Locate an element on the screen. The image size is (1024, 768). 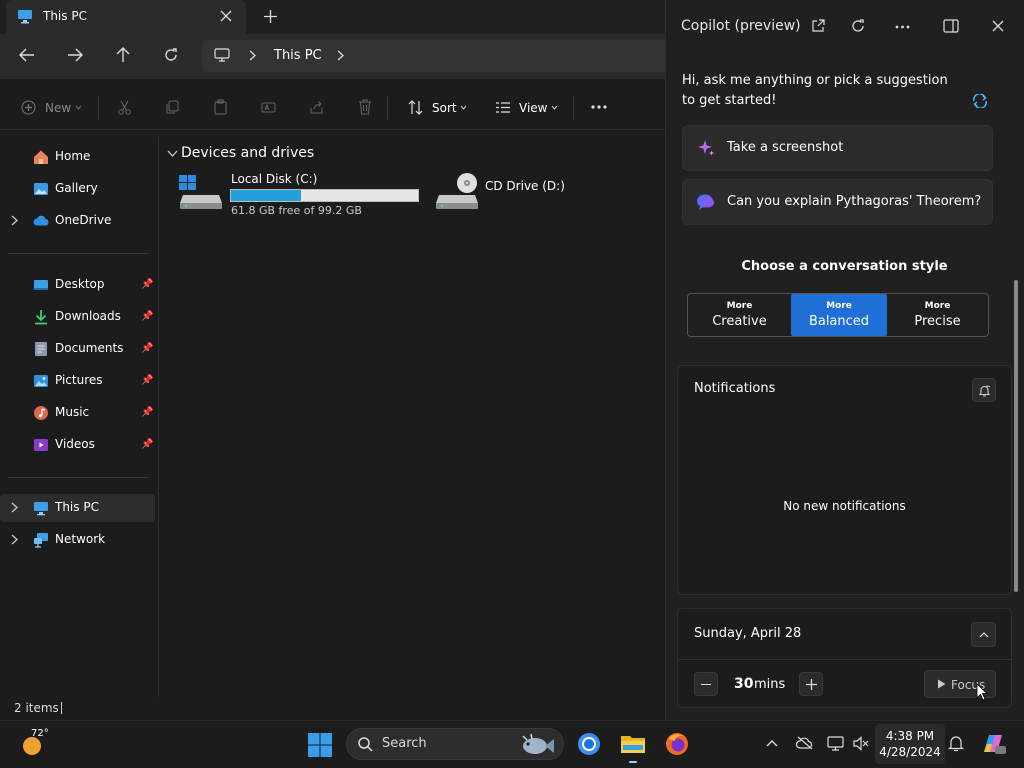
close-tab-icon is located at coordinates (226, 16).